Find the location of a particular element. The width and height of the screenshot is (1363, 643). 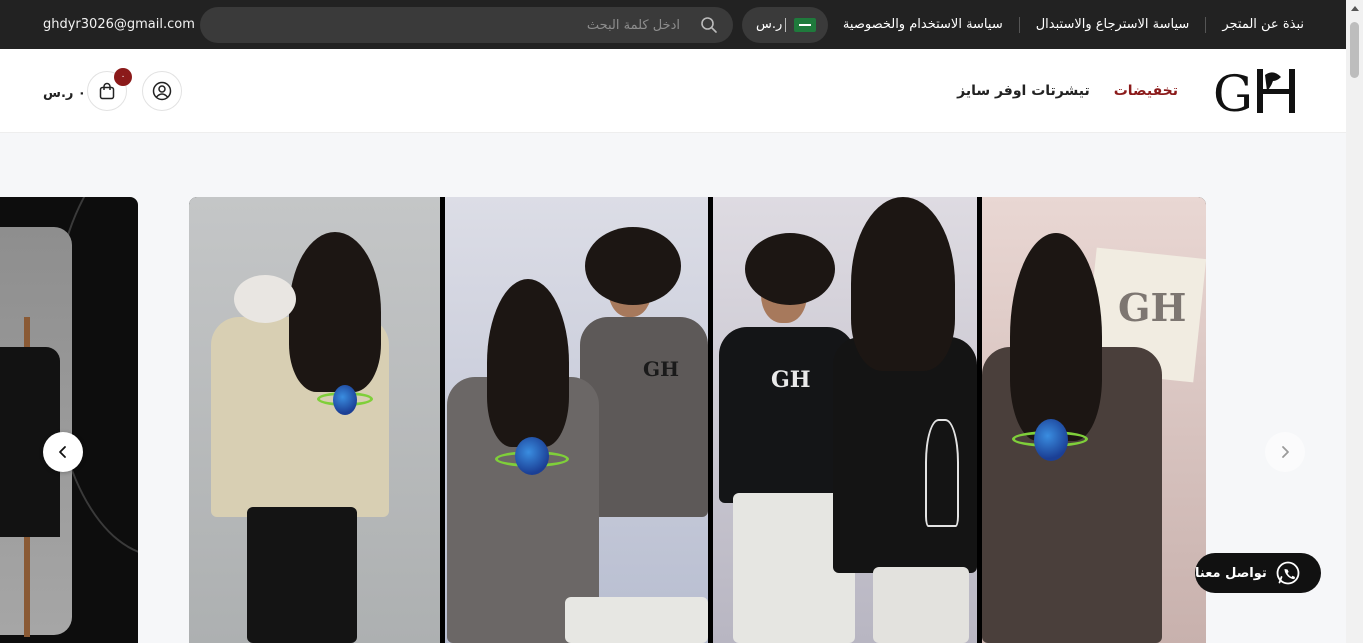

chevron-left-icon is located at coordinates (62, 452).